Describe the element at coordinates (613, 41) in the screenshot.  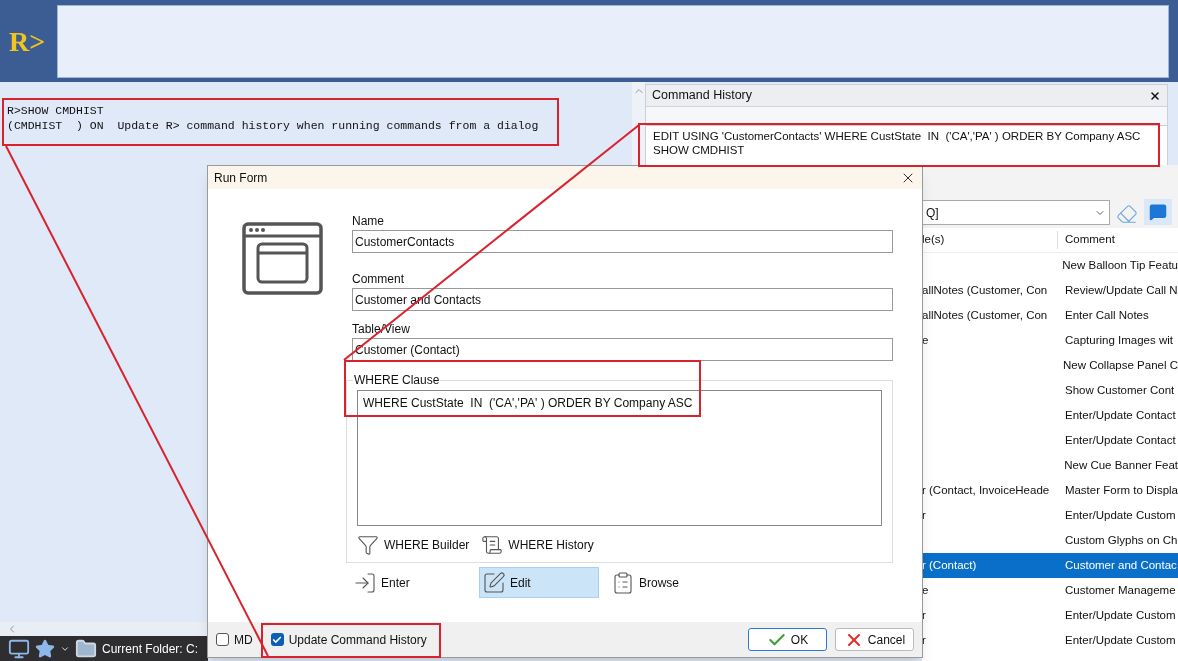
I see `command-input` at that location.